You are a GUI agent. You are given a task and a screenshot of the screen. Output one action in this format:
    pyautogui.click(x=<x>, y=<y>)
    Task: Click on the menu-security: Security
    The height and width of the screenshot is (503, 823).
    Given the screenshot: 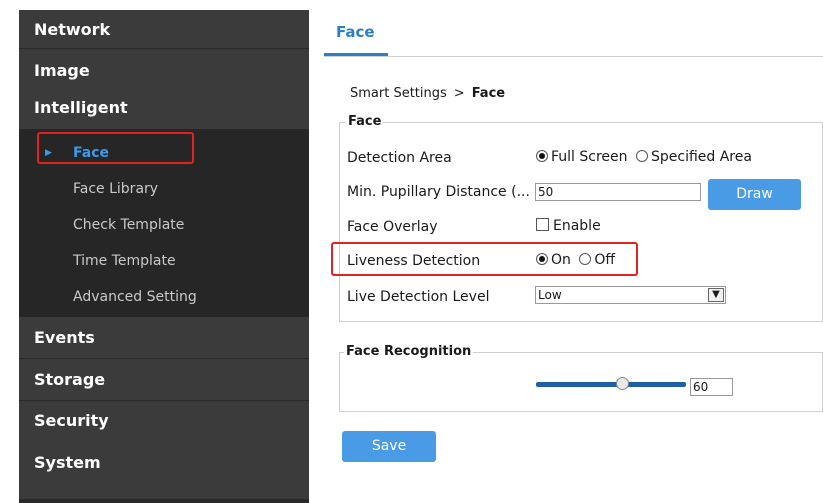 What is the action you would take?
    pyautogui.click(x=164, y=422)
    